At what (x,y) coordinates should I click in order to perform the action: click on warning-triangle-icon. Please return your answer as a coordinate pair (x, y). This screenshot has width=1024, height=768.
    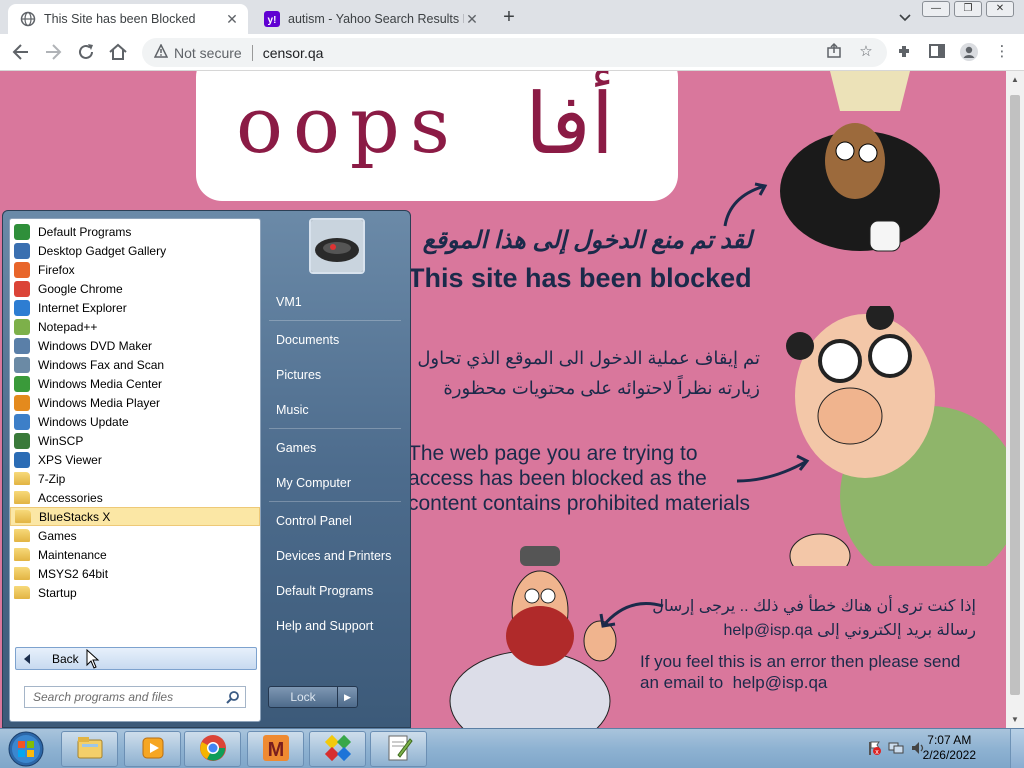
    Looking at the image, I should click on (161, 52).